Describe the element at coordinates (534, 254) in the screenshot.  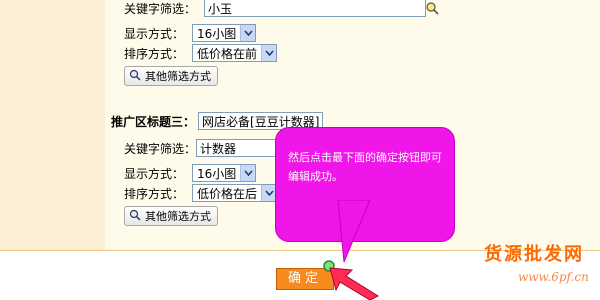
I see `watermark-brand: 货源批发网` at that location.